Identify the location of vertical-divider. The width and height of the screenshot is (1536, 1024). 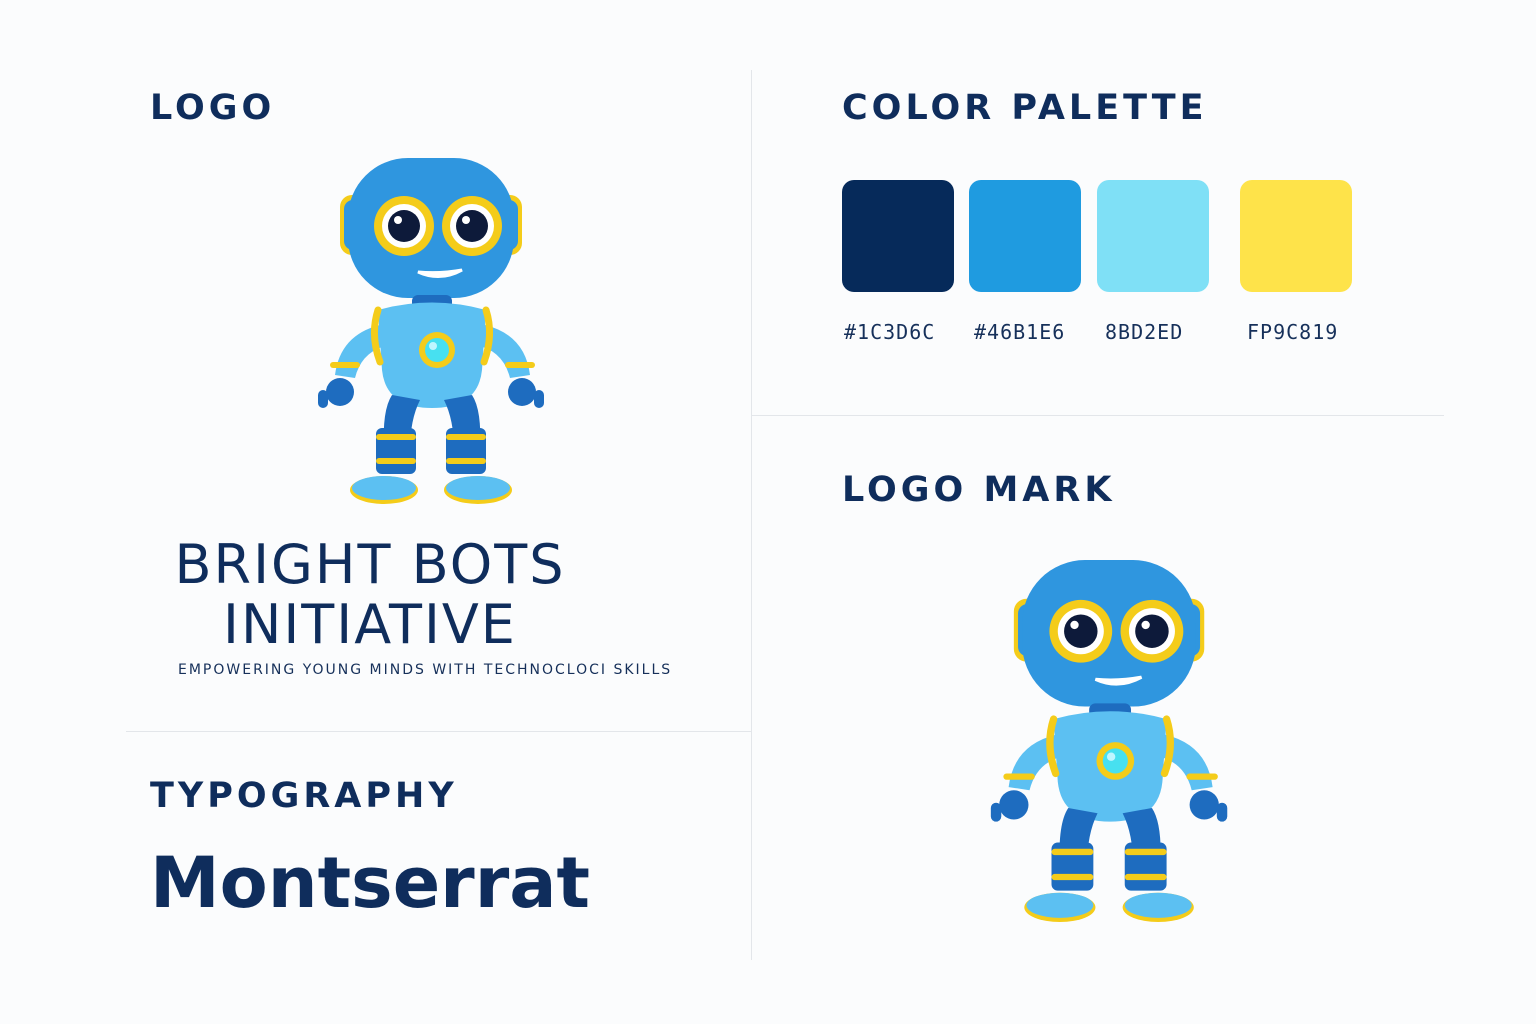
(751, 515).